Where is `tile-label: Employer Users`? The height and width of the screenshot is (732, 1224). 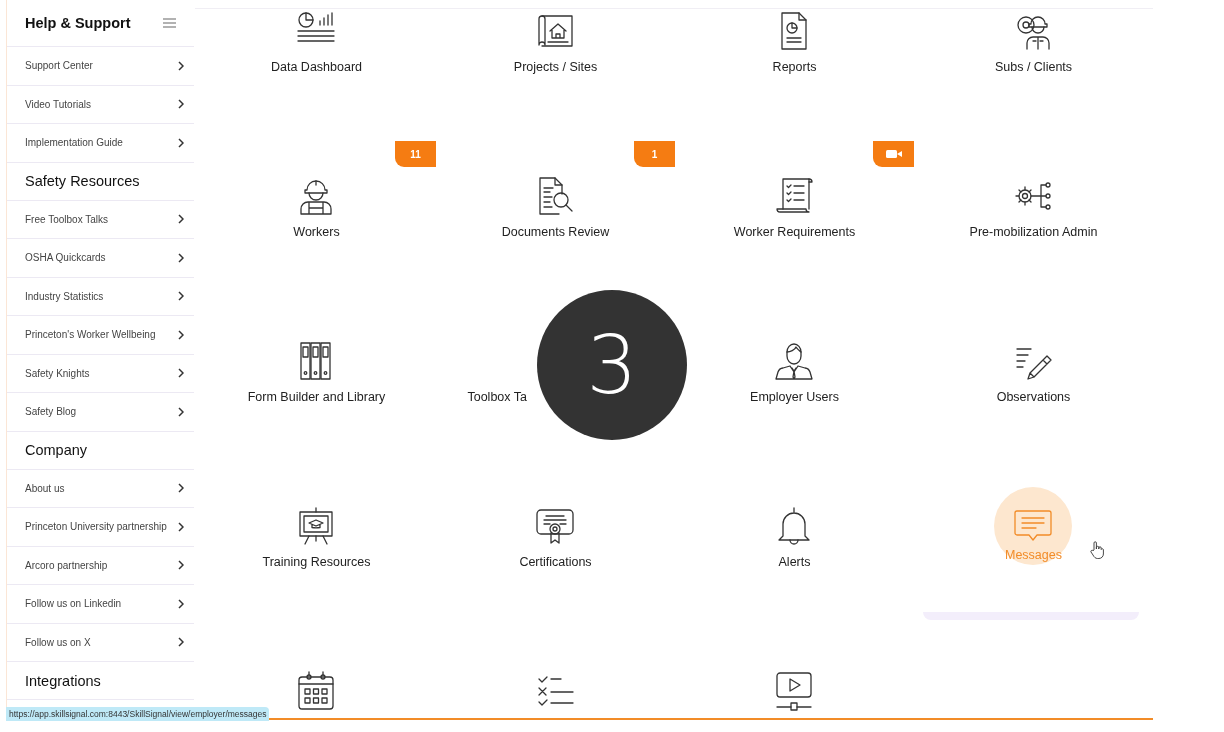 tile-label: Employer Users is located at coordinates (794, 397).